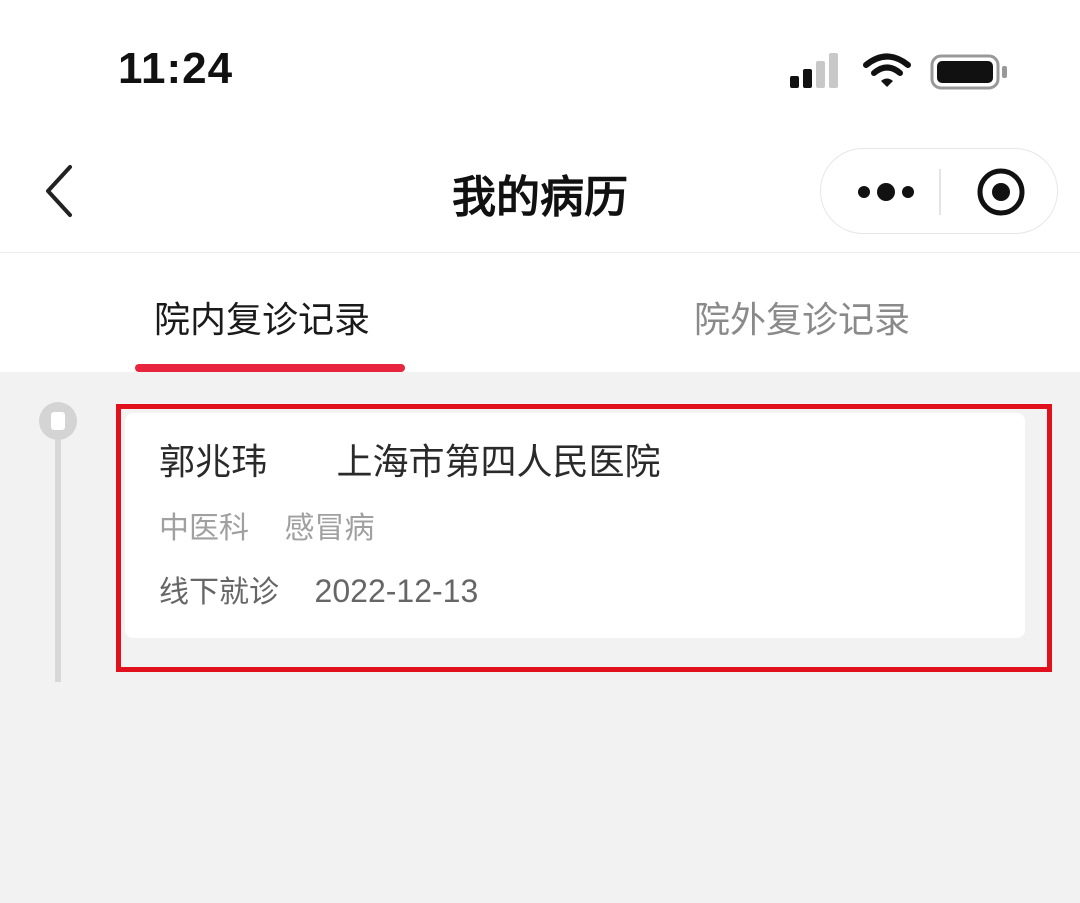 This screenshot has width=1080, height=903. Describe the element at coordinates (176, 68) in the screenshot. I see `status-time: 11:24` at that location.